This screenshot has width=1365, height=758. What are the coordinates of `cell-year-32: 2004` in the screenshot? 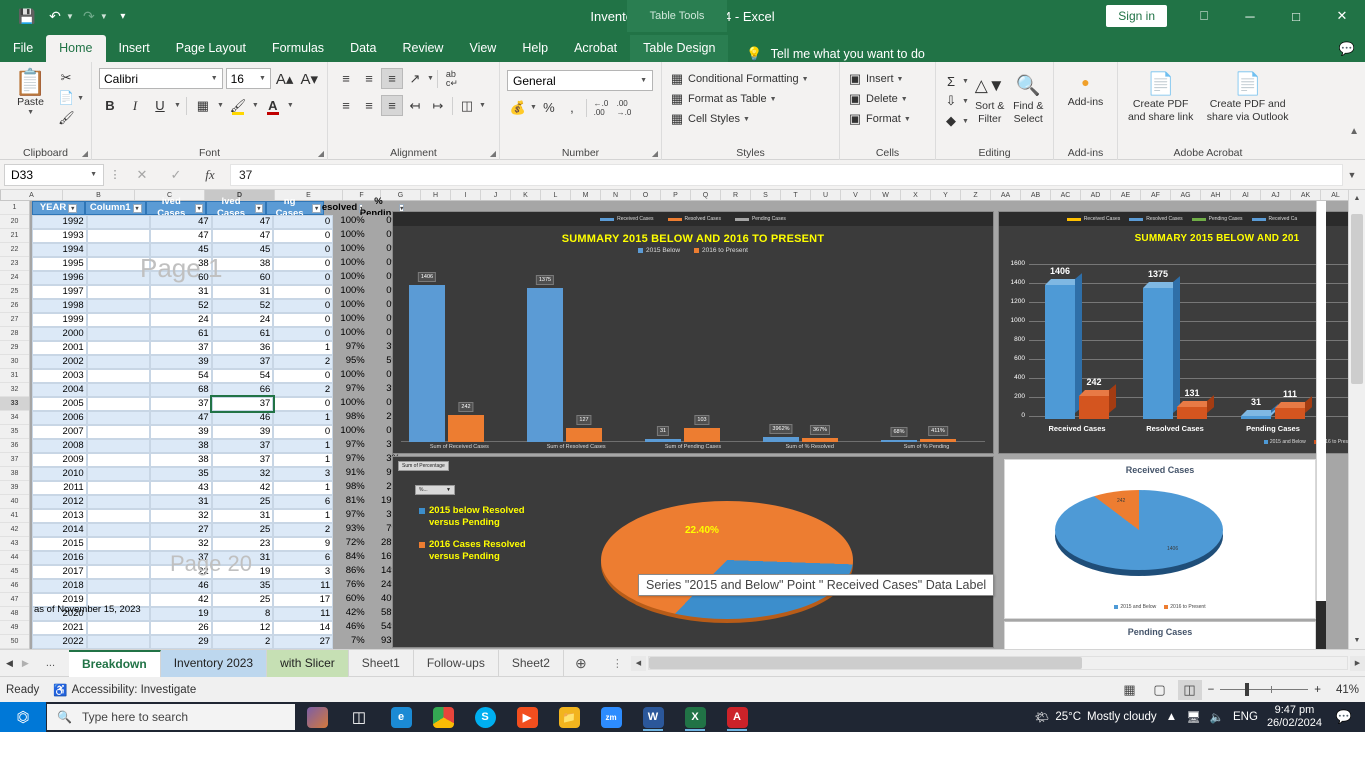 It's located at (59, 390).